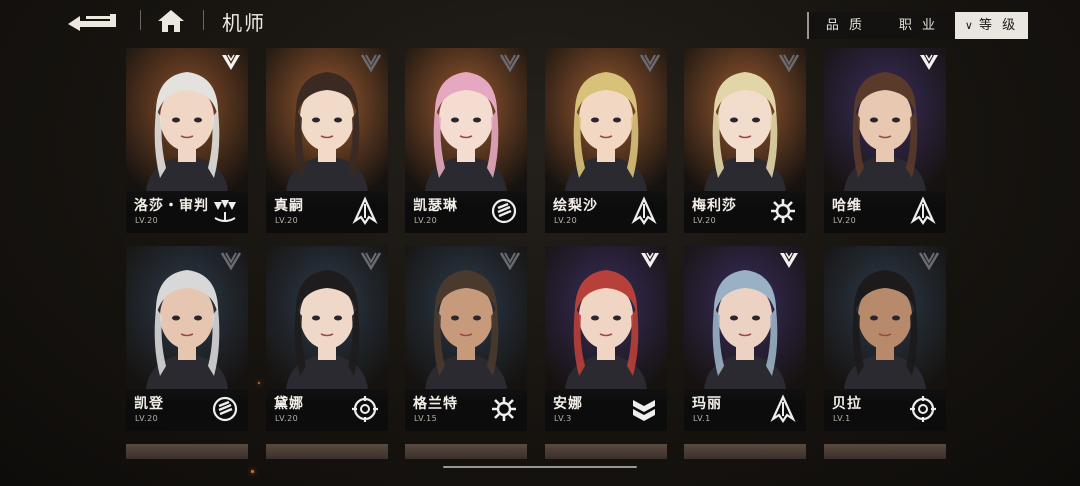 This screenshot has height=486, width=1080. I want to click on sort-label: 等 级, so click(998, 25).